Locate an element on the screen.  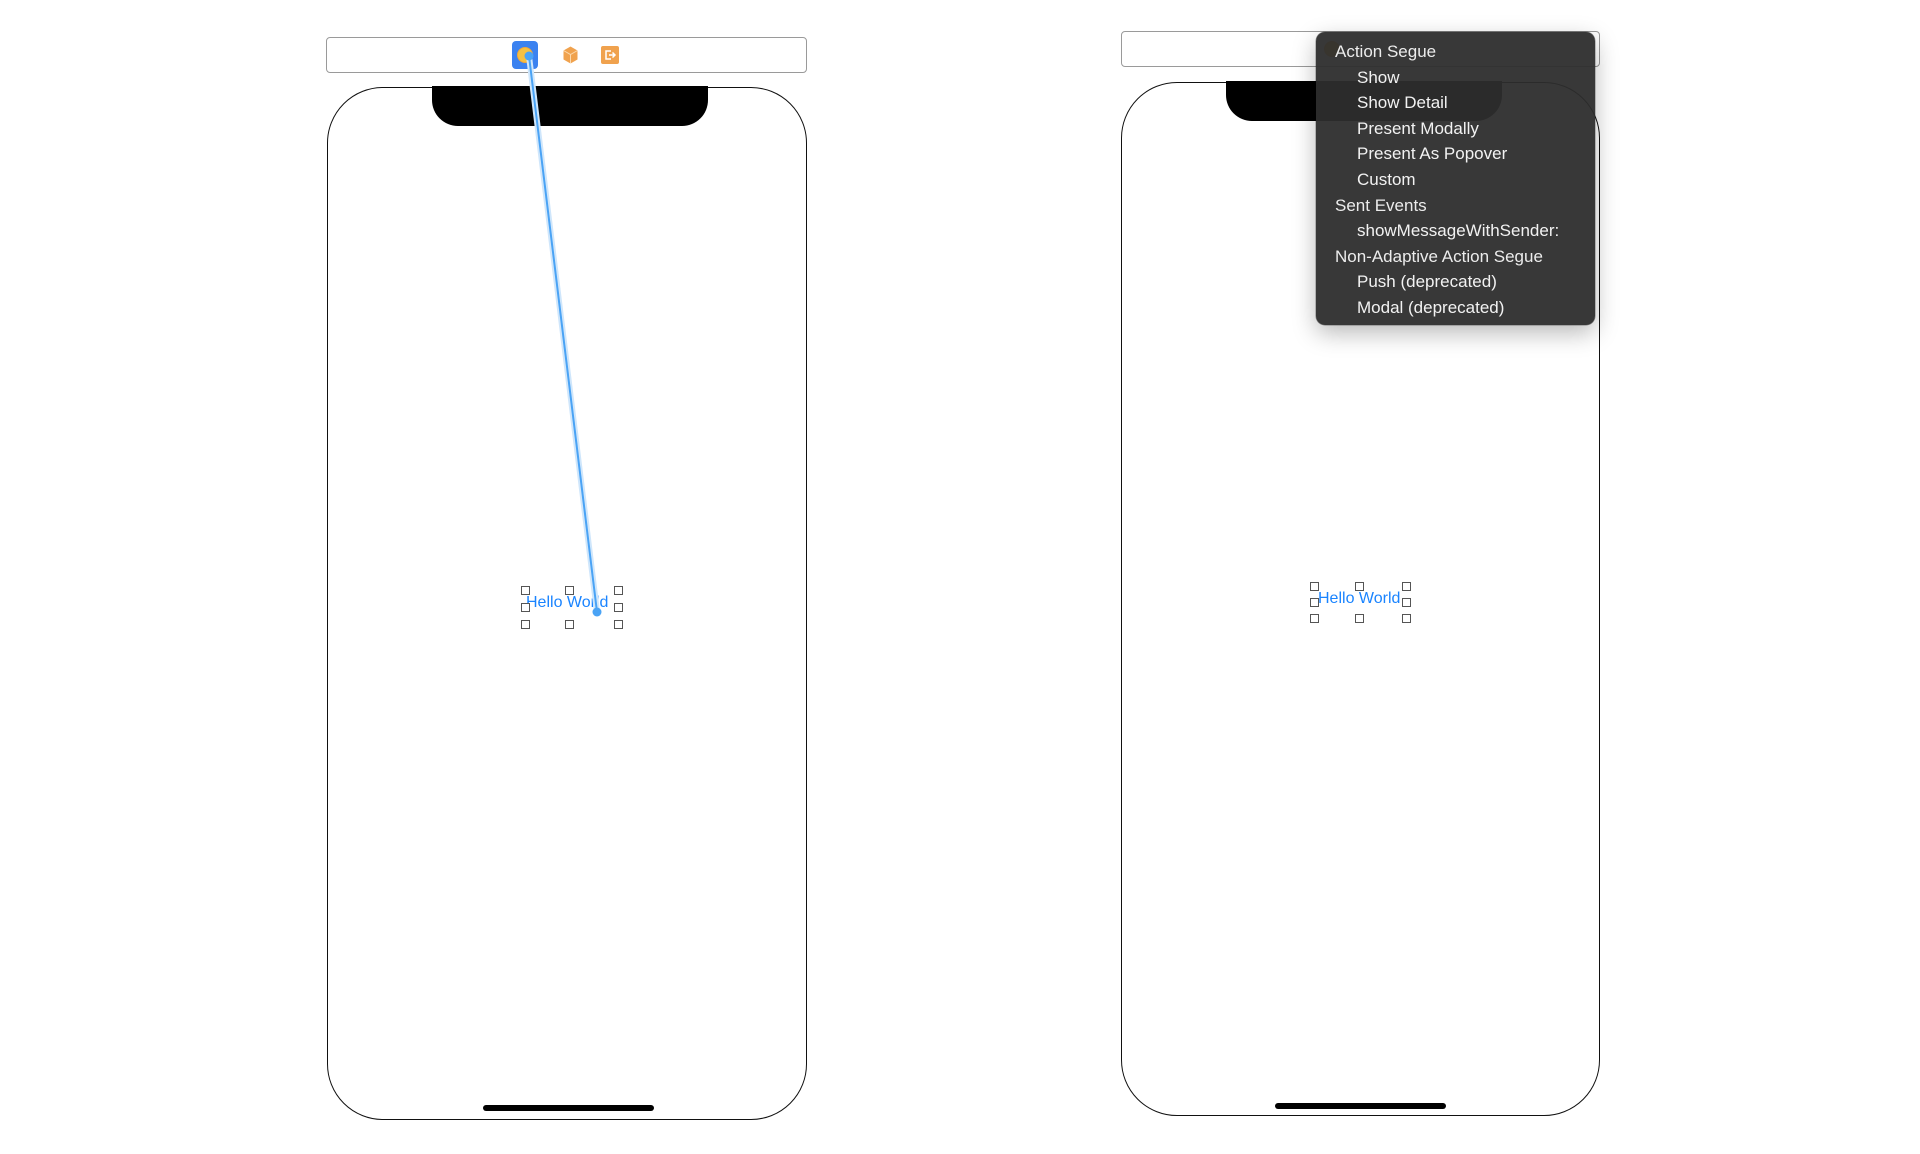
menu-header-action-segue: Action Segue is located at coordinates (1386, 51).